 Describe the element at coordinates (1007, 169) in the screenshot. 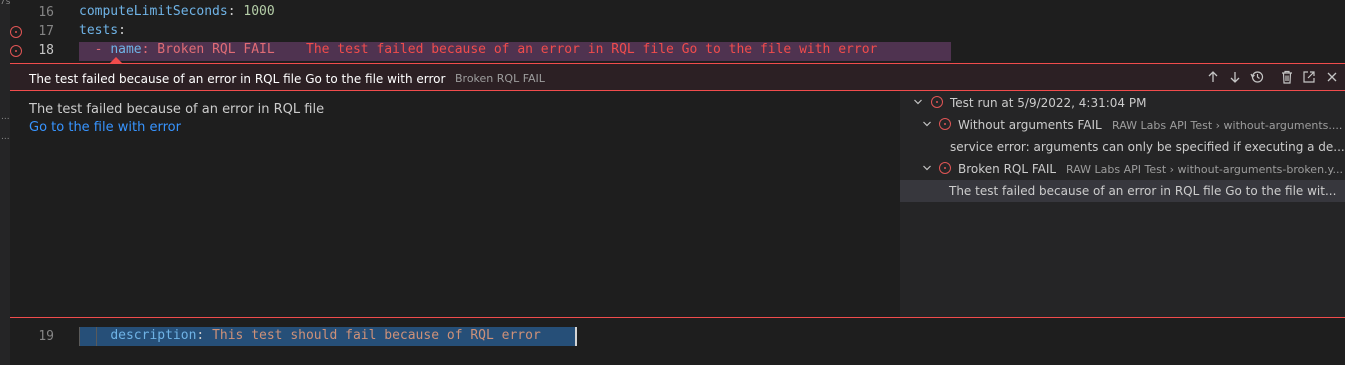

I see `test-item-label: Broken RQL FAIL` at that location.